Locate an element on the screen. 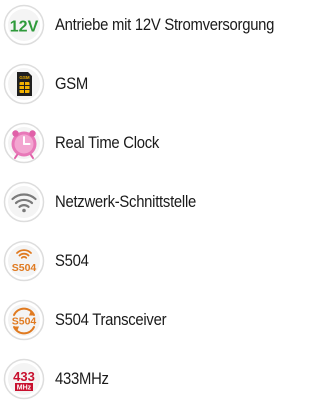 Image resolution: width=335 pixels, height=403 pixels. feature-item-s504-transceiver: S504 S504 Transceiver is located at coordinates (168, 320).